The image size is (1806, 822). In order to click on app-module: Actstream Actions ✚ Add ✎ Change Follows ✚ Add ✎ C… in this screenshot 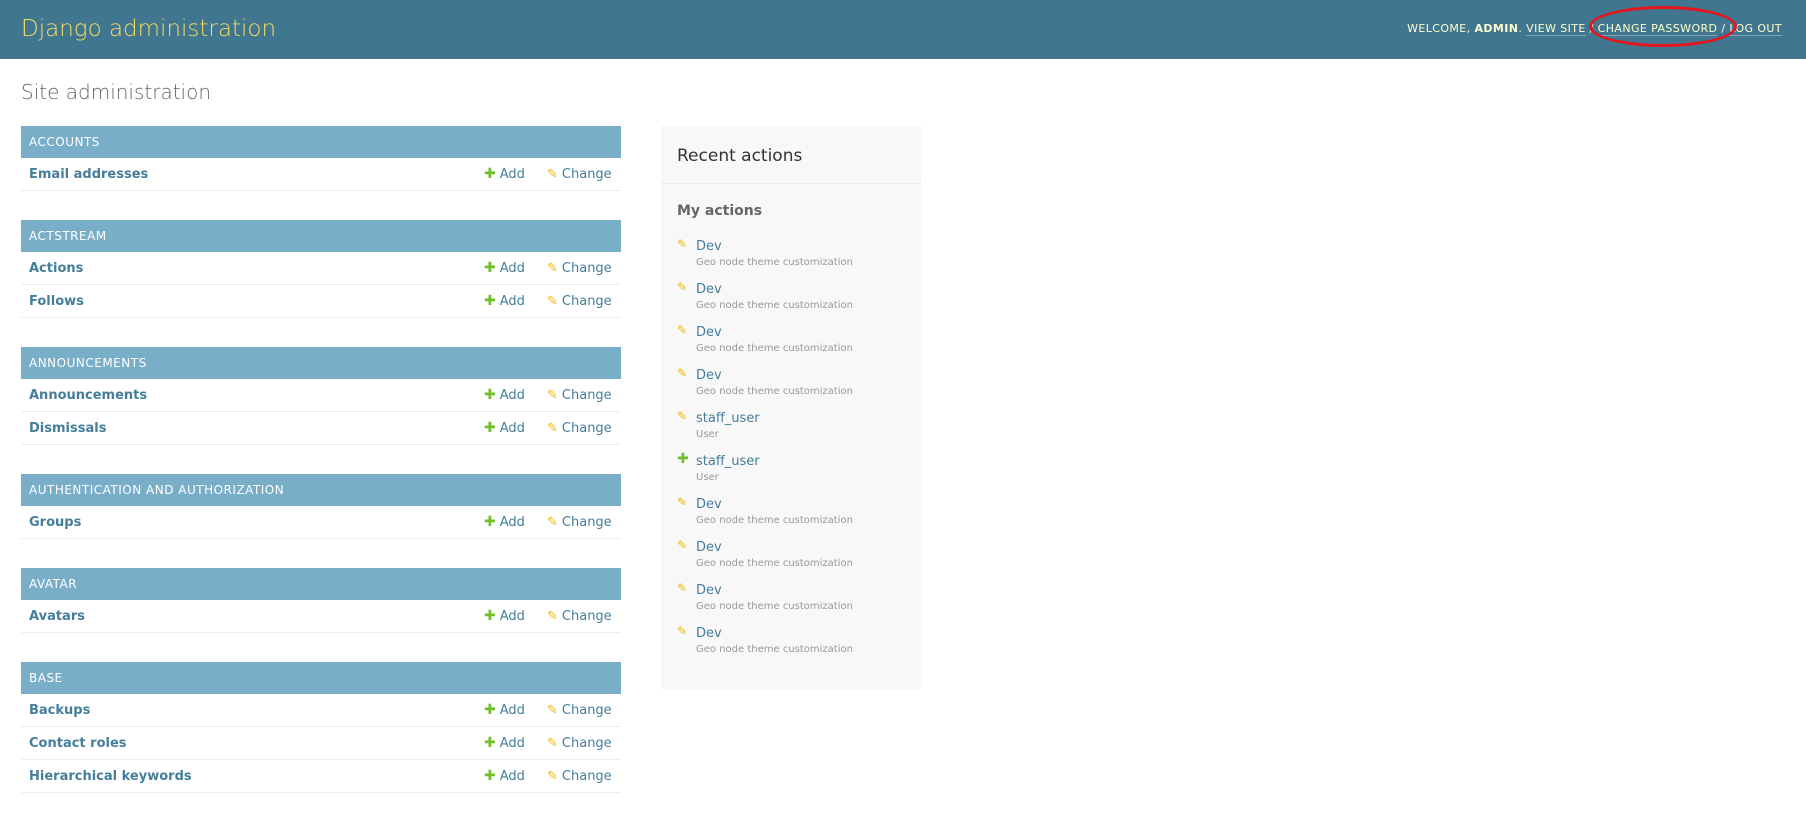, I will do `click(321, 269)`.